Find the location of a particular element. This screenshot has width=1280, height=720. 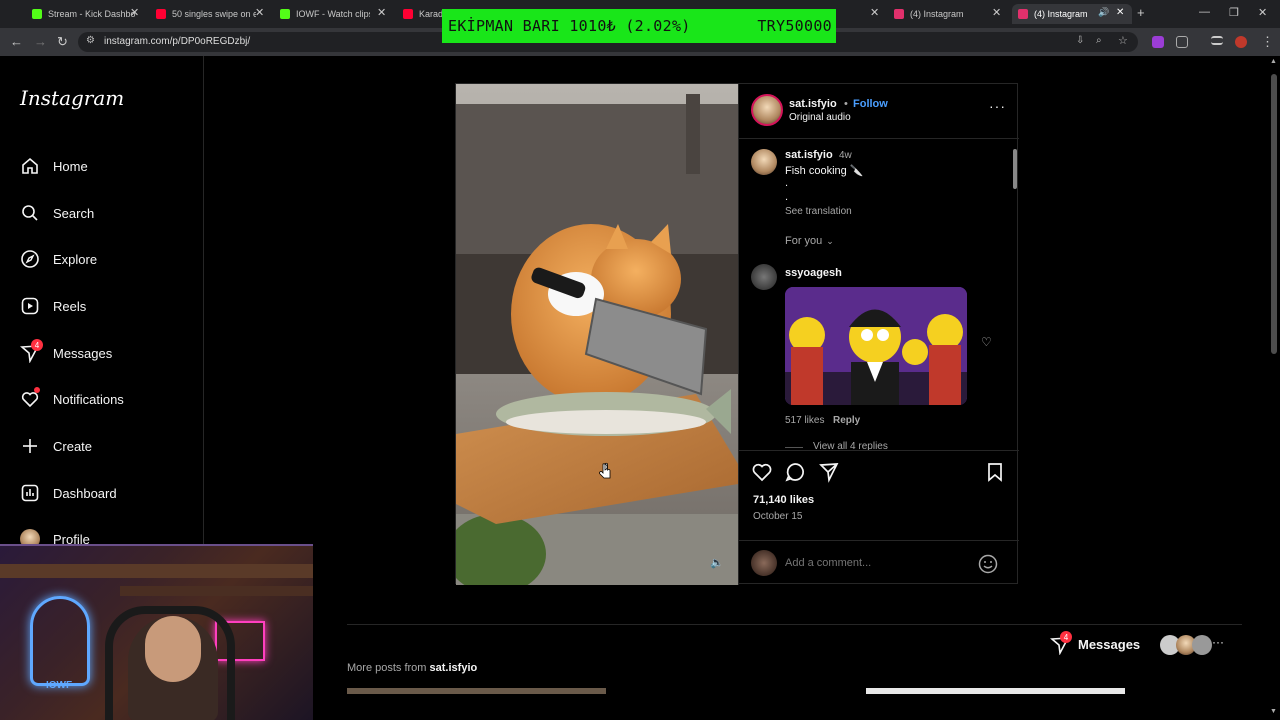

search-icon is located at coordinates (30, 213).